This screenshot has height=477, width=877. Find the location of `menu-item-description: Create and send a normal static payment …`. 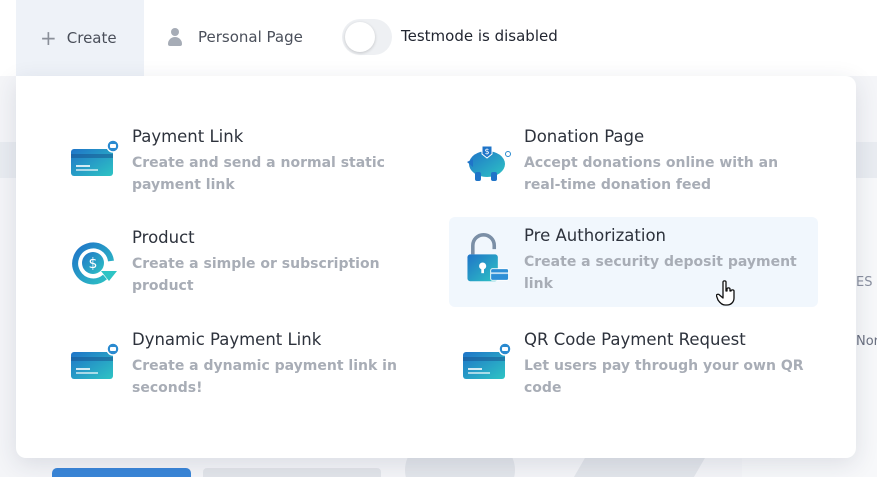

menu-item-description: Create and send a normal static payment … is located at coordinates (258, 174).